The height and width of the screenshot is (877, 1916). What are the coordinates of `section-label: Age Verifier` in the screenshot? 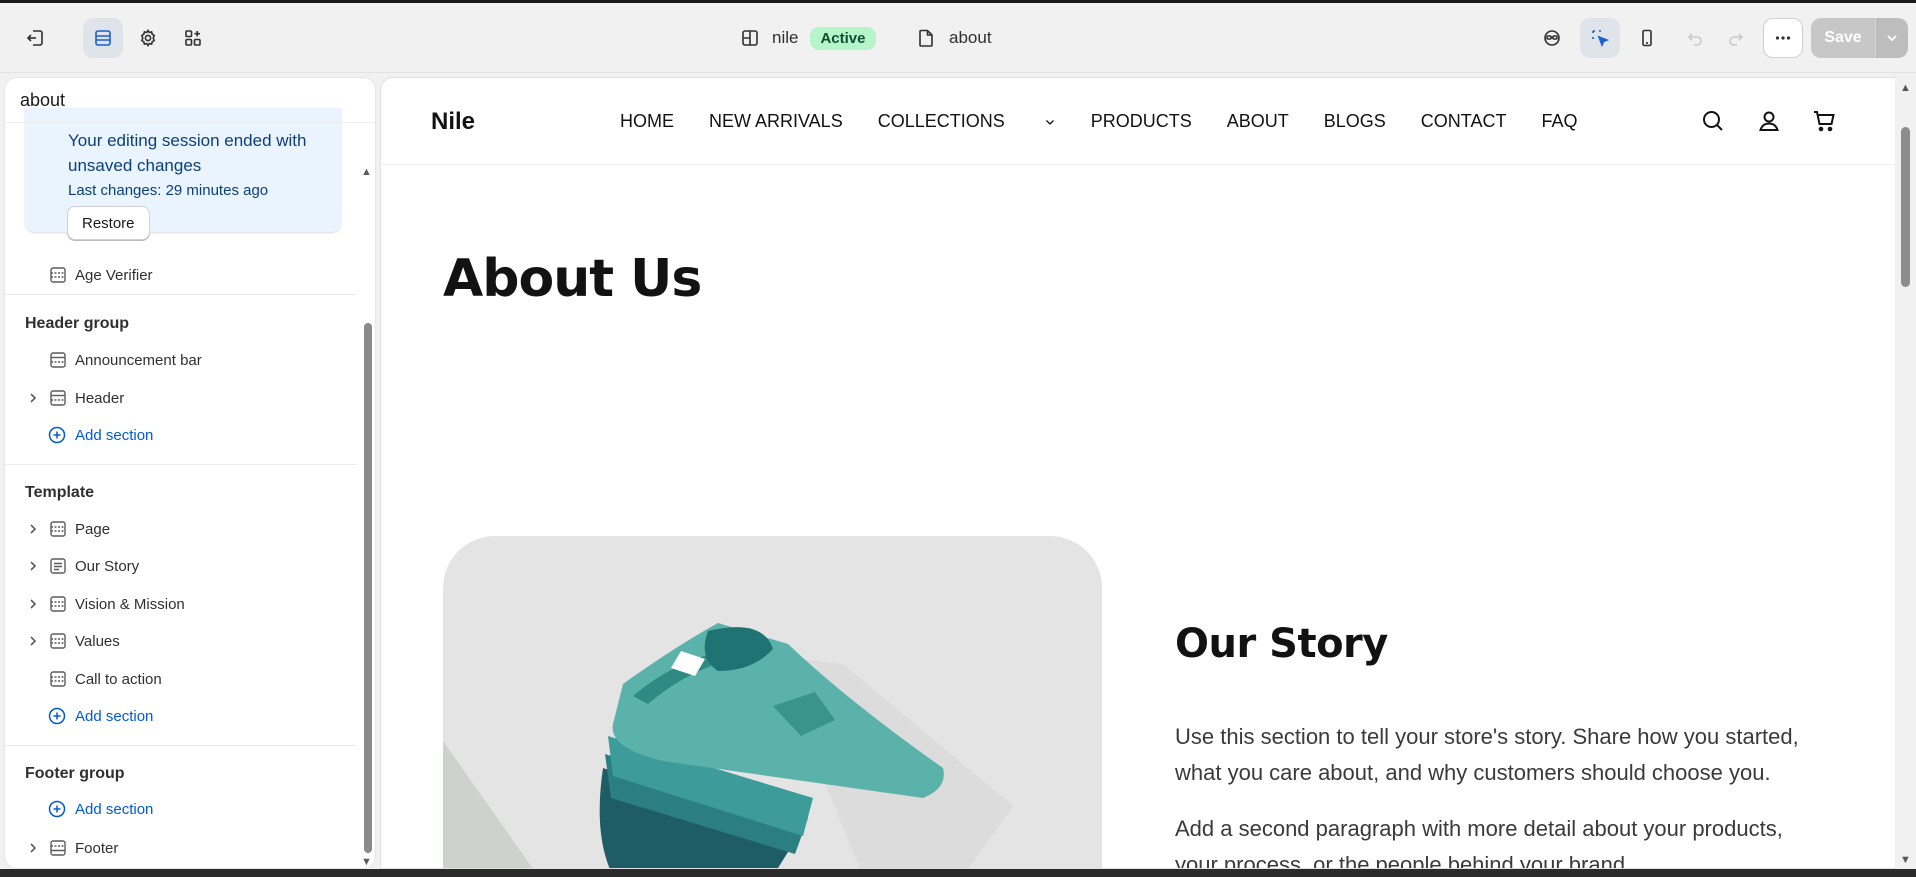 It's located at (114, 275).